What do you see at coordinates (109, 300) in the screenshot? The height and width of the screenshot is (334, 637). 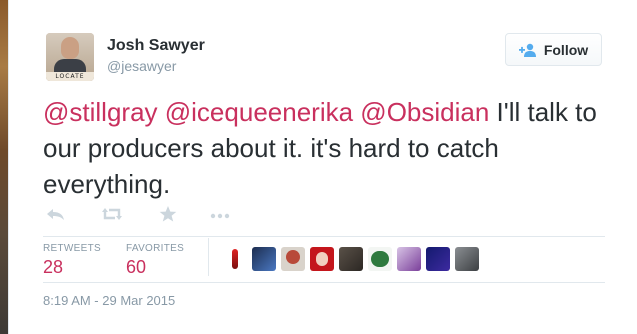 I see `tweet-timestamp: 8:19 AM - 29 Mar 2015` at bounding box center [109, 300].